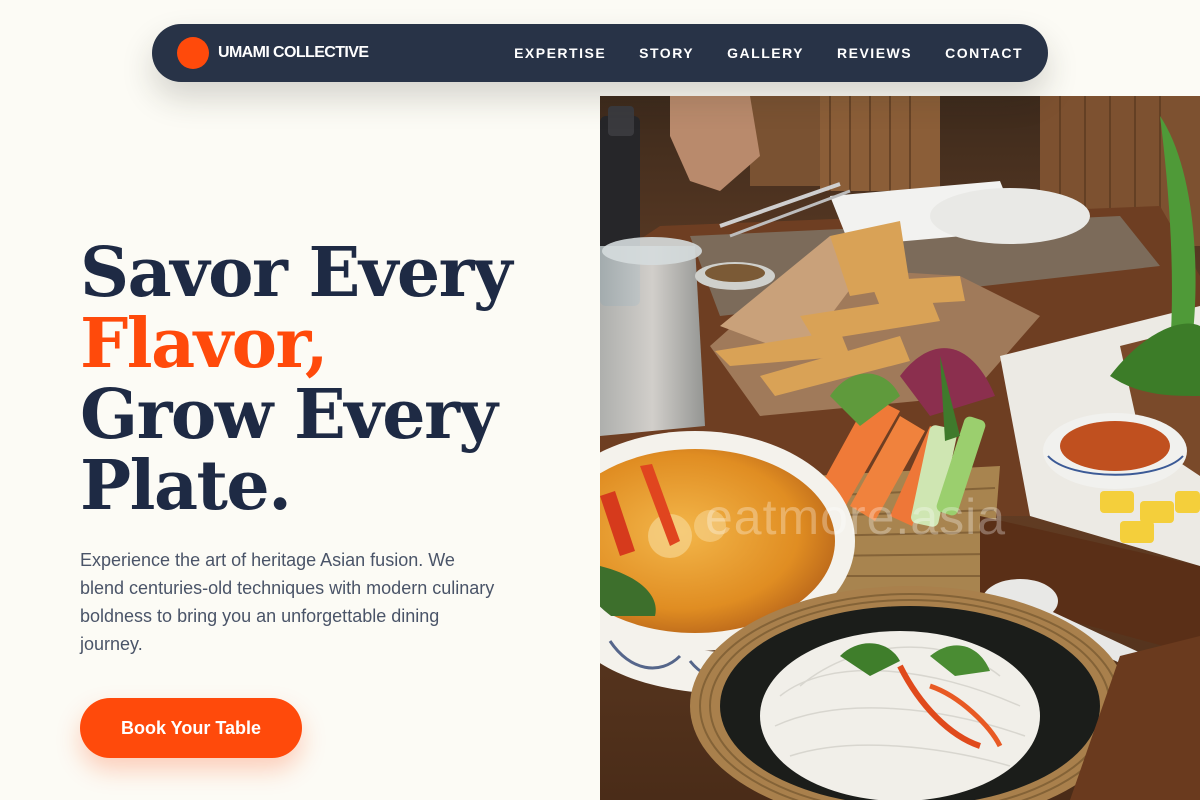 The image size is (1200, 800). What do you see at coordinates (186, 486) in the screenshot?
I see `hero-title-line-4: Plate.` at bounding box center [186, 486].